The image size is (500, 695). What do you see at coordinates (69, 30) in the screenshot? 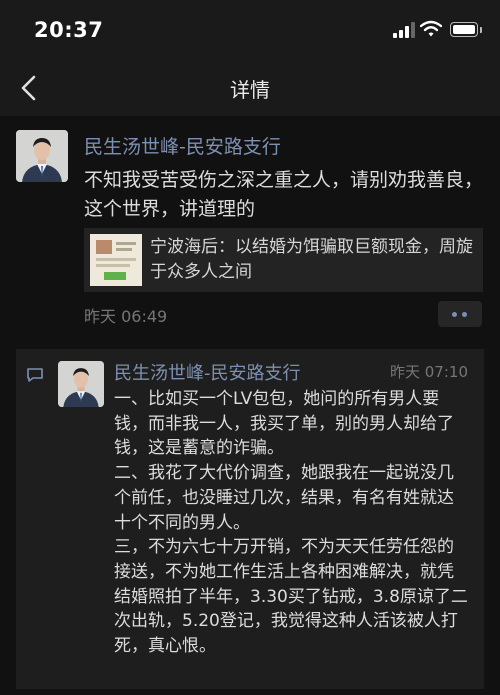
I see `status-time: 20:37` at bounding box center [69, 30].